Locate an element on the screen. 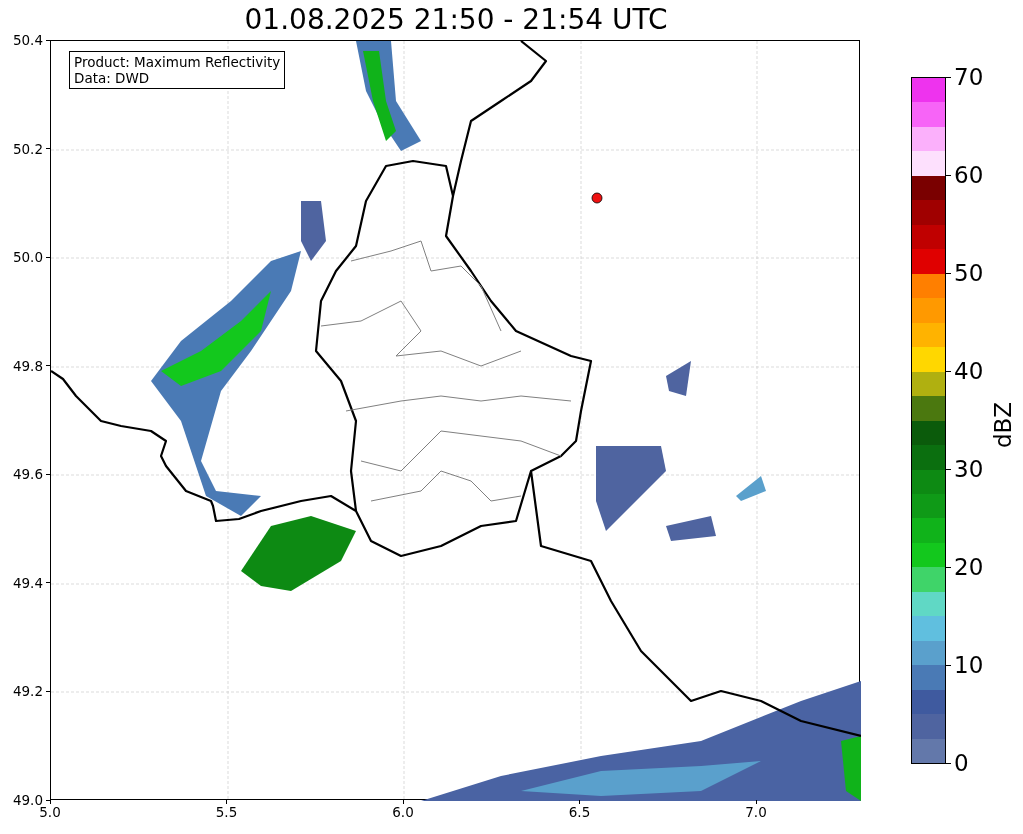 Image resolution: width=1023 pixels, height=834 pixels. x-tick-label: 5.5 is located at coordinates (226, 812).